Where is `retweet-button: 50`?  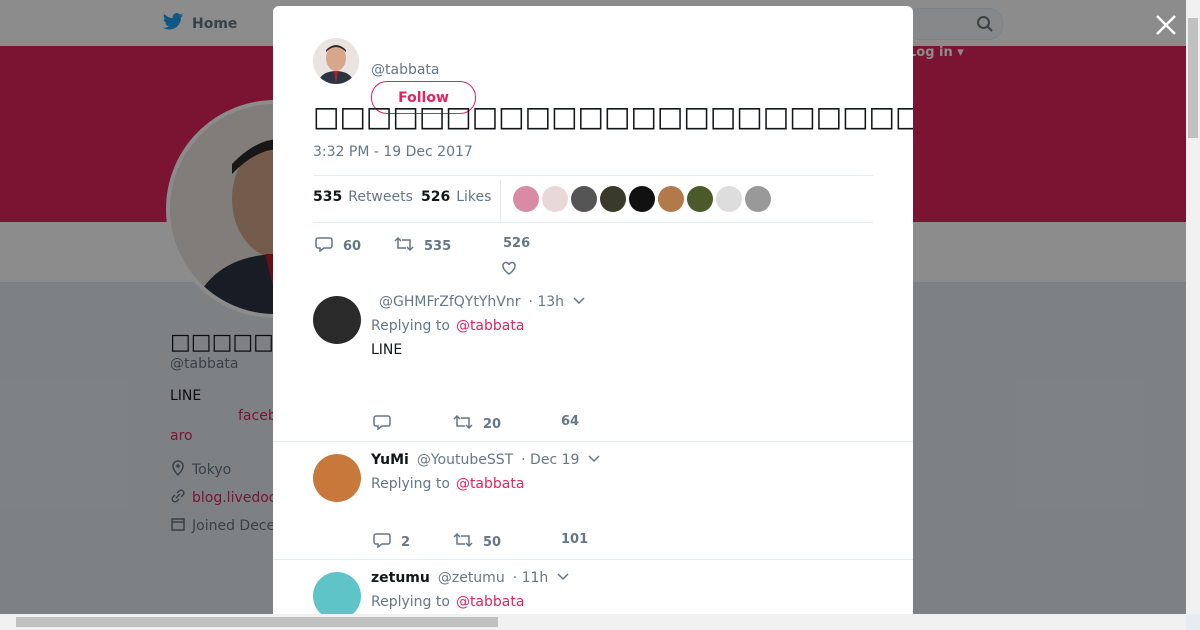 retweet-button: 50 is located at coordinates (477, 542).